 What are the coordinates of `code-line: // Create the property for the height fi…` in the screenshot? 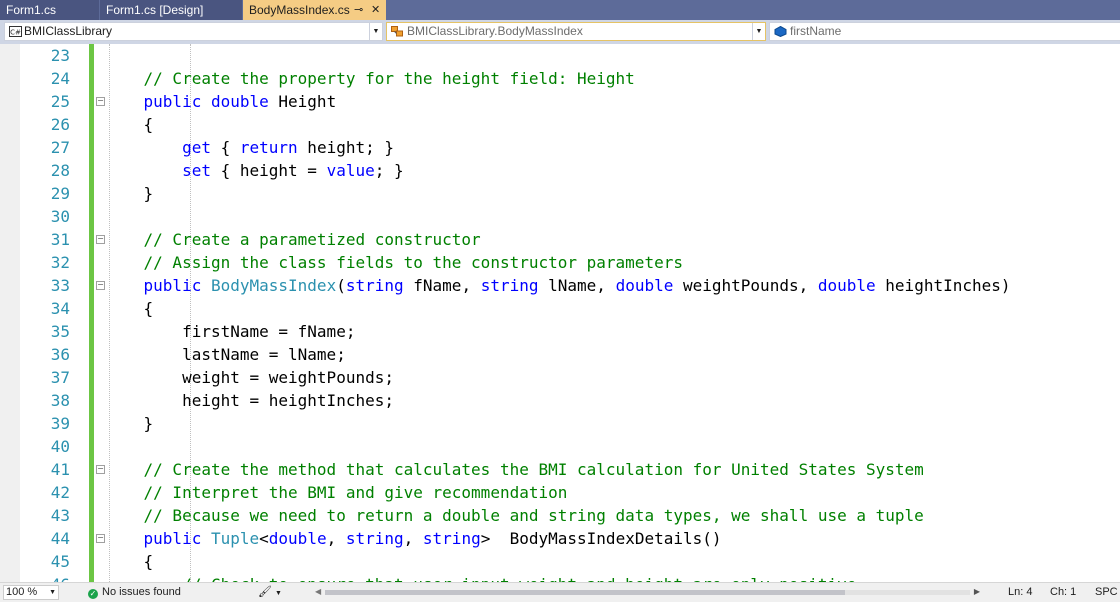 It's located at (370, 78).